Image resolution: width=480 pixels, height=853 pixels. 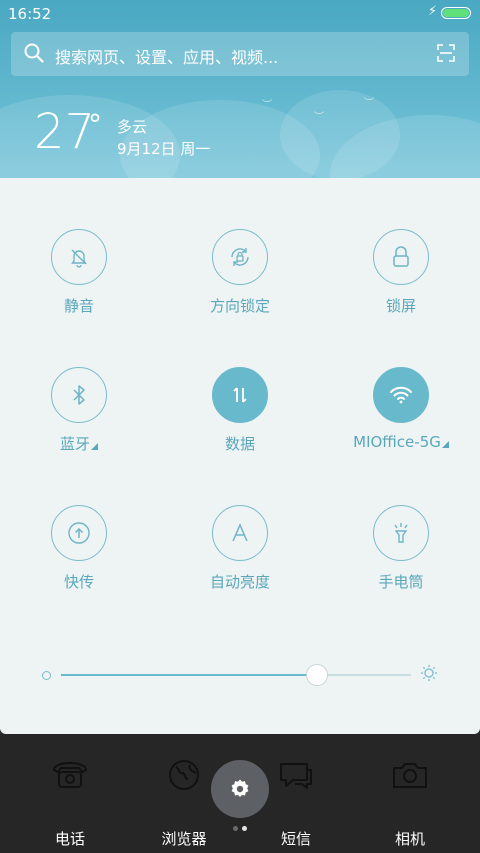 What do you see at coordinates (446, 53) in the screenshot?
I see `scan-icon` at bounding box center [446, 53].